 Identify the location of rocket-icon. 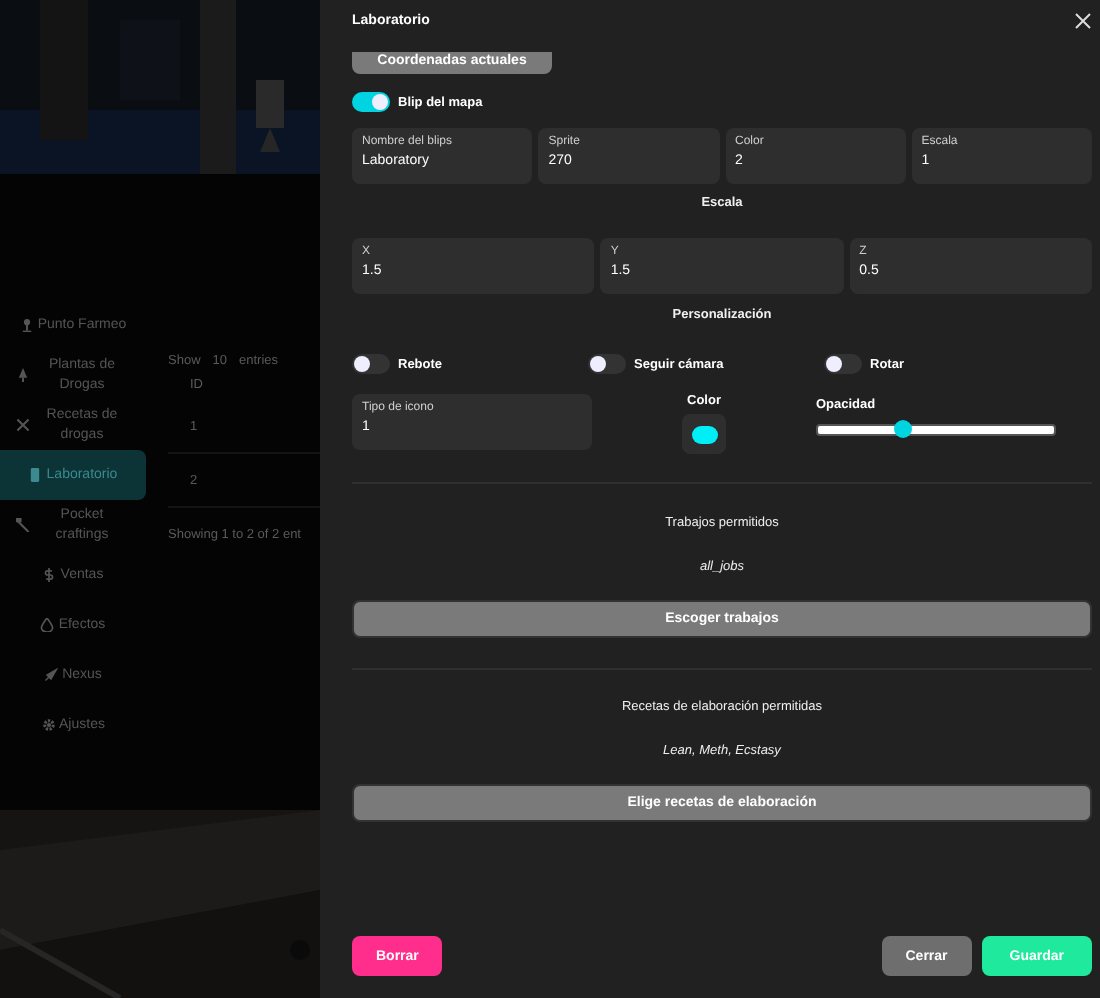
(51, 675).